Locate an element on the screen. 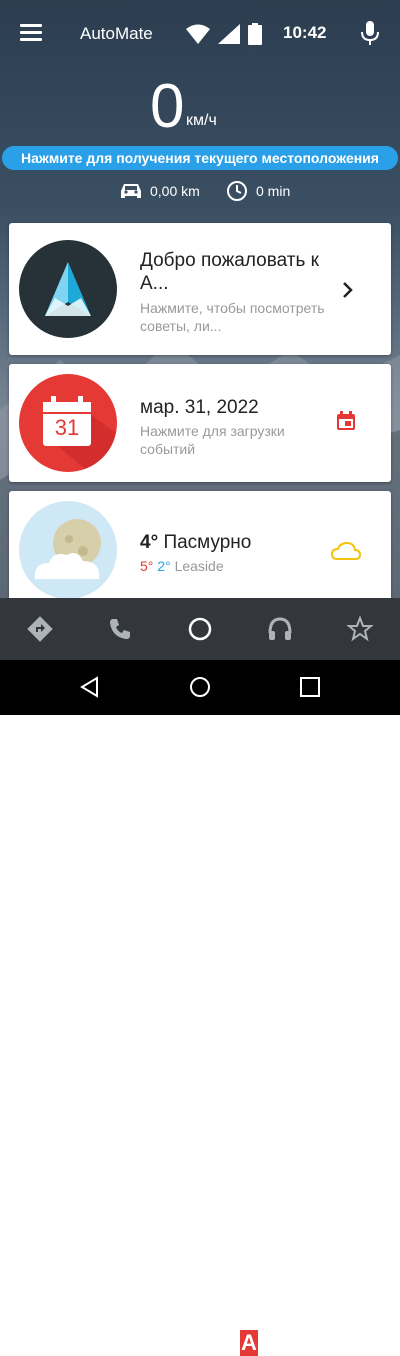  hamburger-menu-icon is located at coordinates (31, 33).